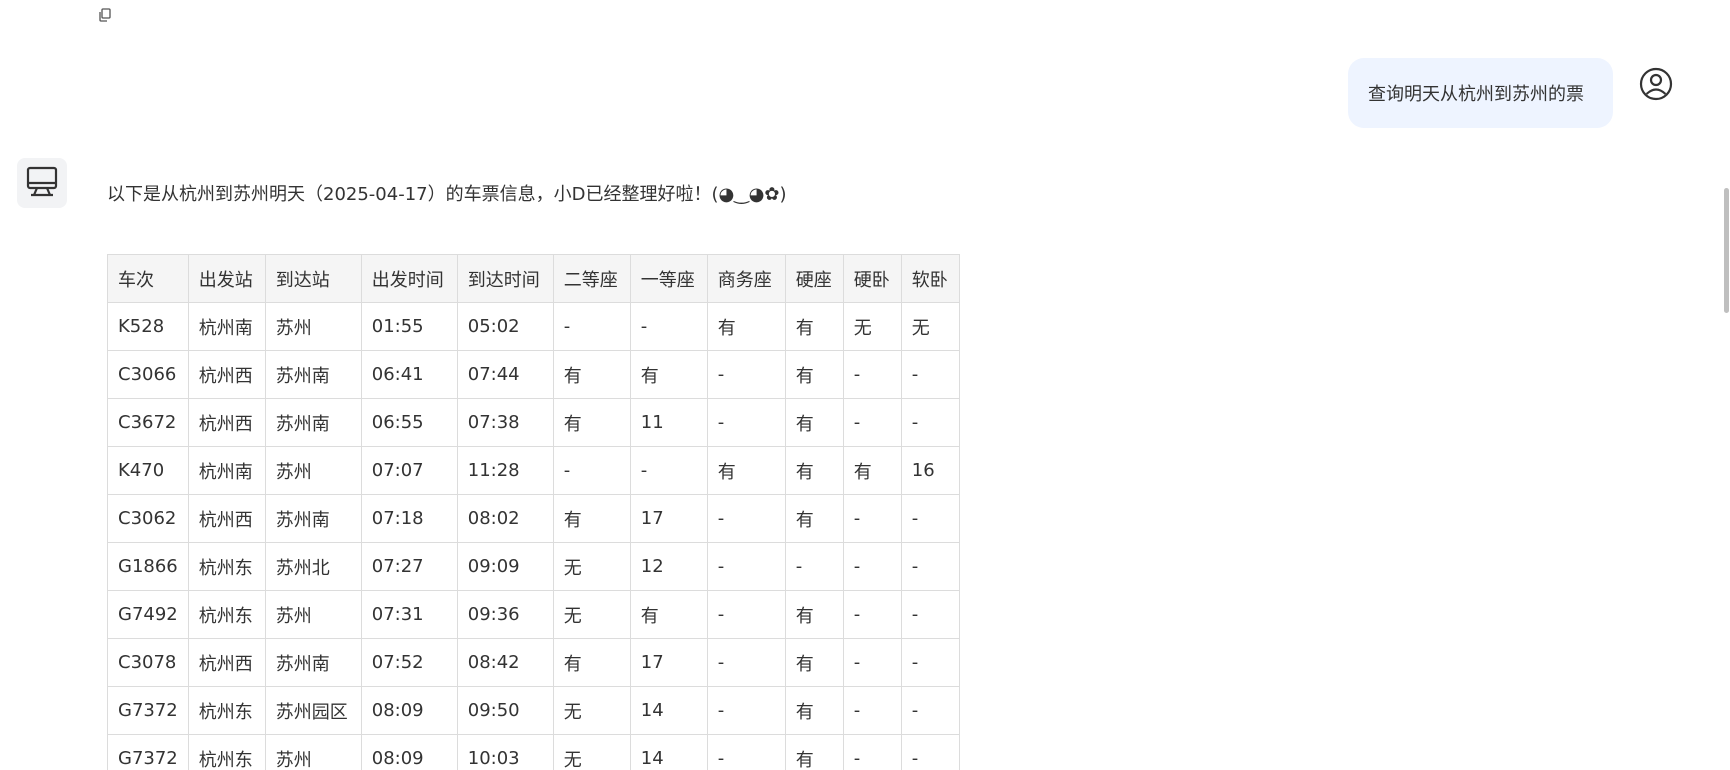 This screenshot has width=1730, height=770. Describe the element at coordinates (1726, 250) in the screenshot. I see `scrollbar-thumb` at that location.